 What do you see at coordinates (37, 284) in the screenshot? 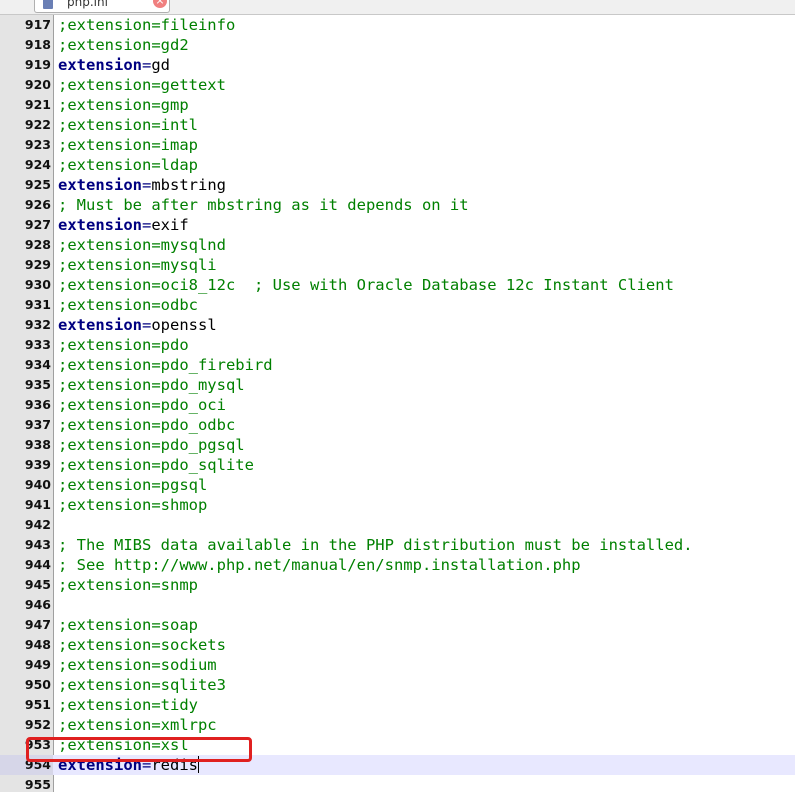
I see `line-number: 930` at bounding box center [37, 284].